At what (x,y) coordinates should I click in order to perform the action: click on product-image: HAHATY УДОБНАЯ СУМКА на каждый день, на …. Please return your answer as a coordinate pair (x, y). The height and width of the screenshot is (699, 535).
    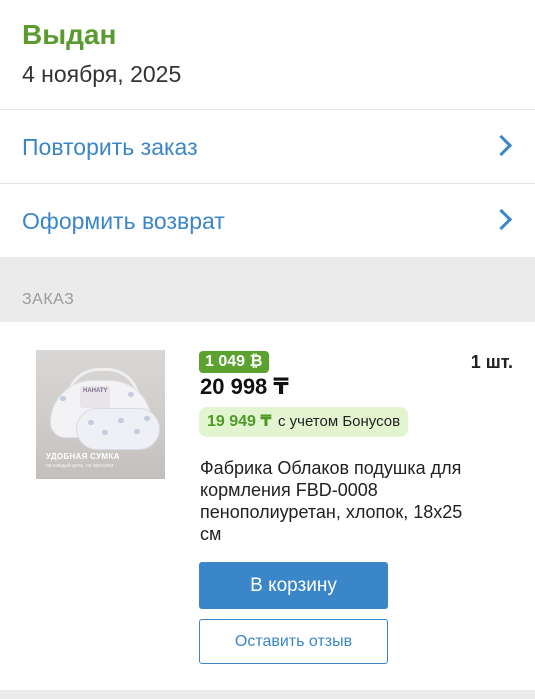
    Looking at the image, I should click on (100, 414).